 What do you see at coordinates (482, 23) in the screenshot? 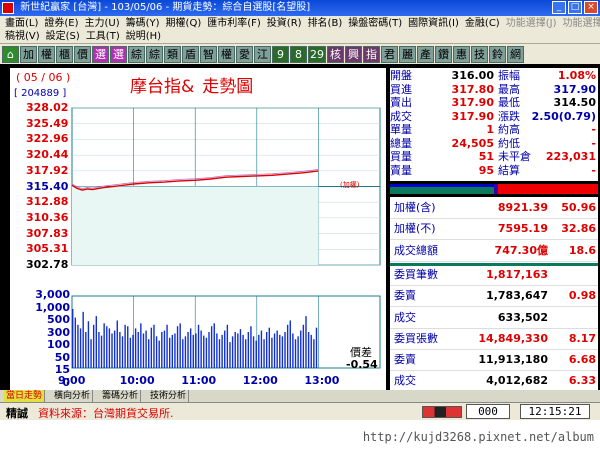
I see `menu-item-row1-10: 金融(C)` at bounding box center [482, 23].